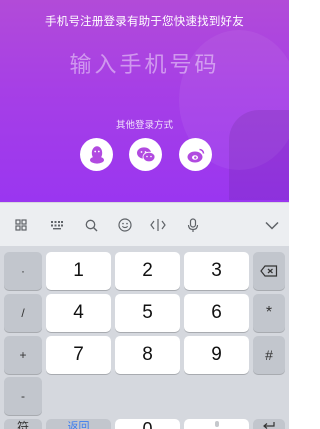  I want to click on wechat-icon, so click(145, 154).